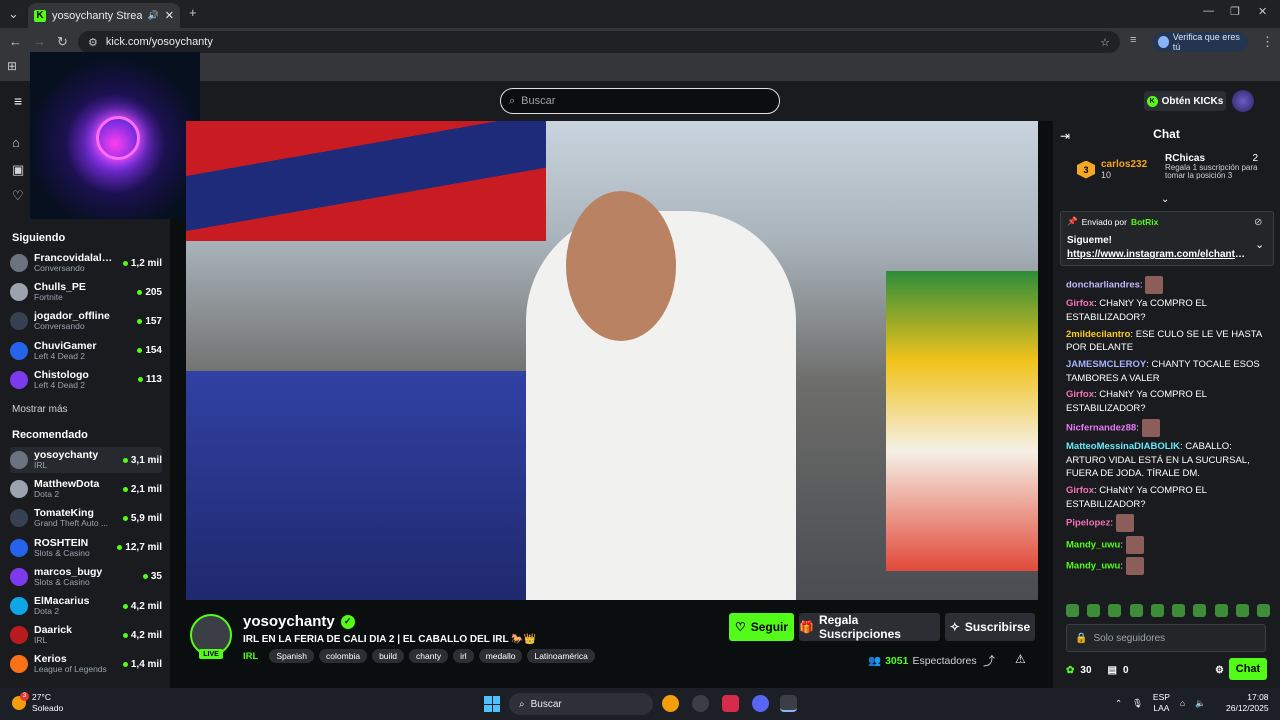 This screenshot has height=720, width=1280. I want to click on lang2-label: LAA, so click(1161, 708).